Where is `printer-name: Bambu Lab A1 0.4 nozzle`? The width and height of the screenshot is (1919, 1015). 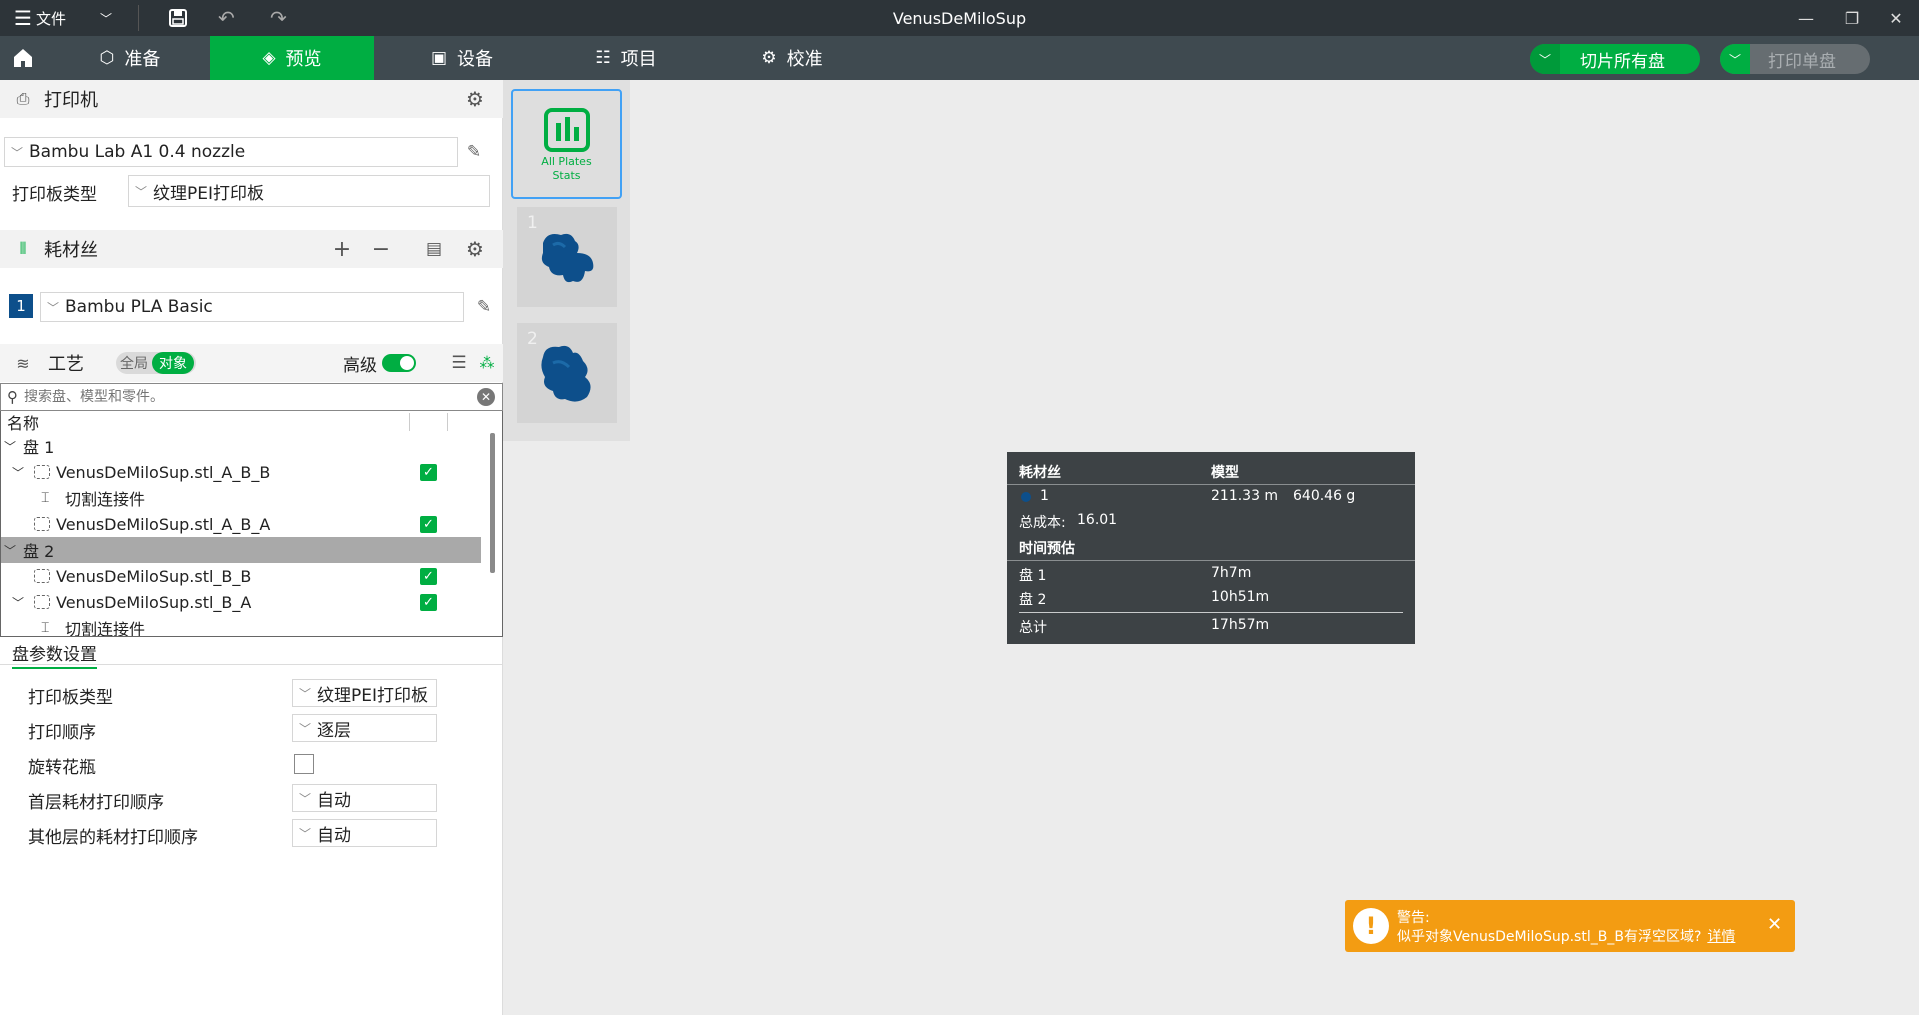
printer-name: Bambu Lab A1 0.4 nozzle is located at coordinates (137, 152).